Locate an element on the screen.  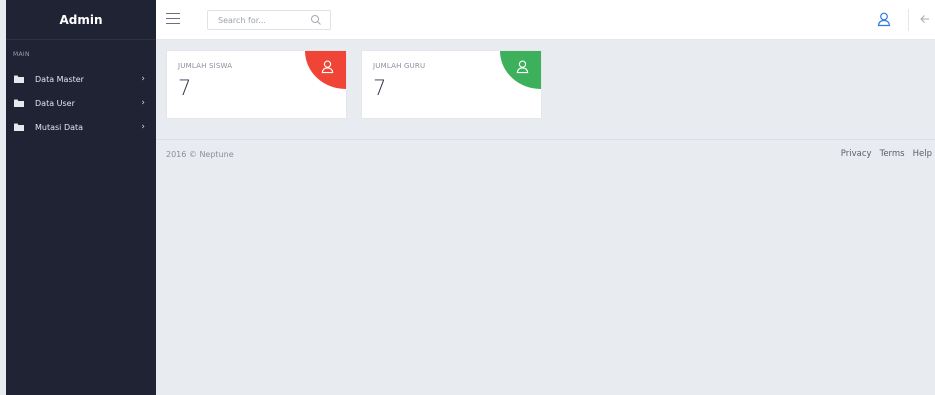
sidebar-item-mutasi-data: Mutasi Data › is located at coordinates (81, 127).